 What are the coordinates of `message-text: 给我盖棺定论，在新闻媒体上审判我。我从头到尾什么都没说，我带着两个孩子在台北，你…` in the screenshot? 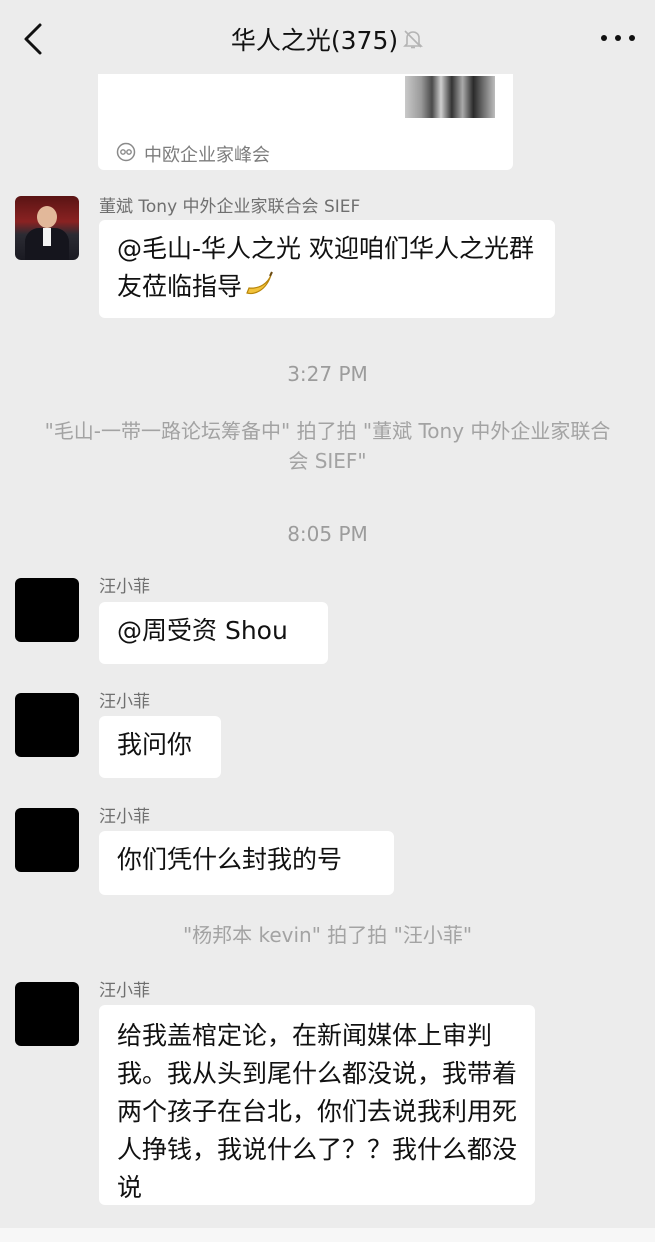 It's located at (317, 1111).